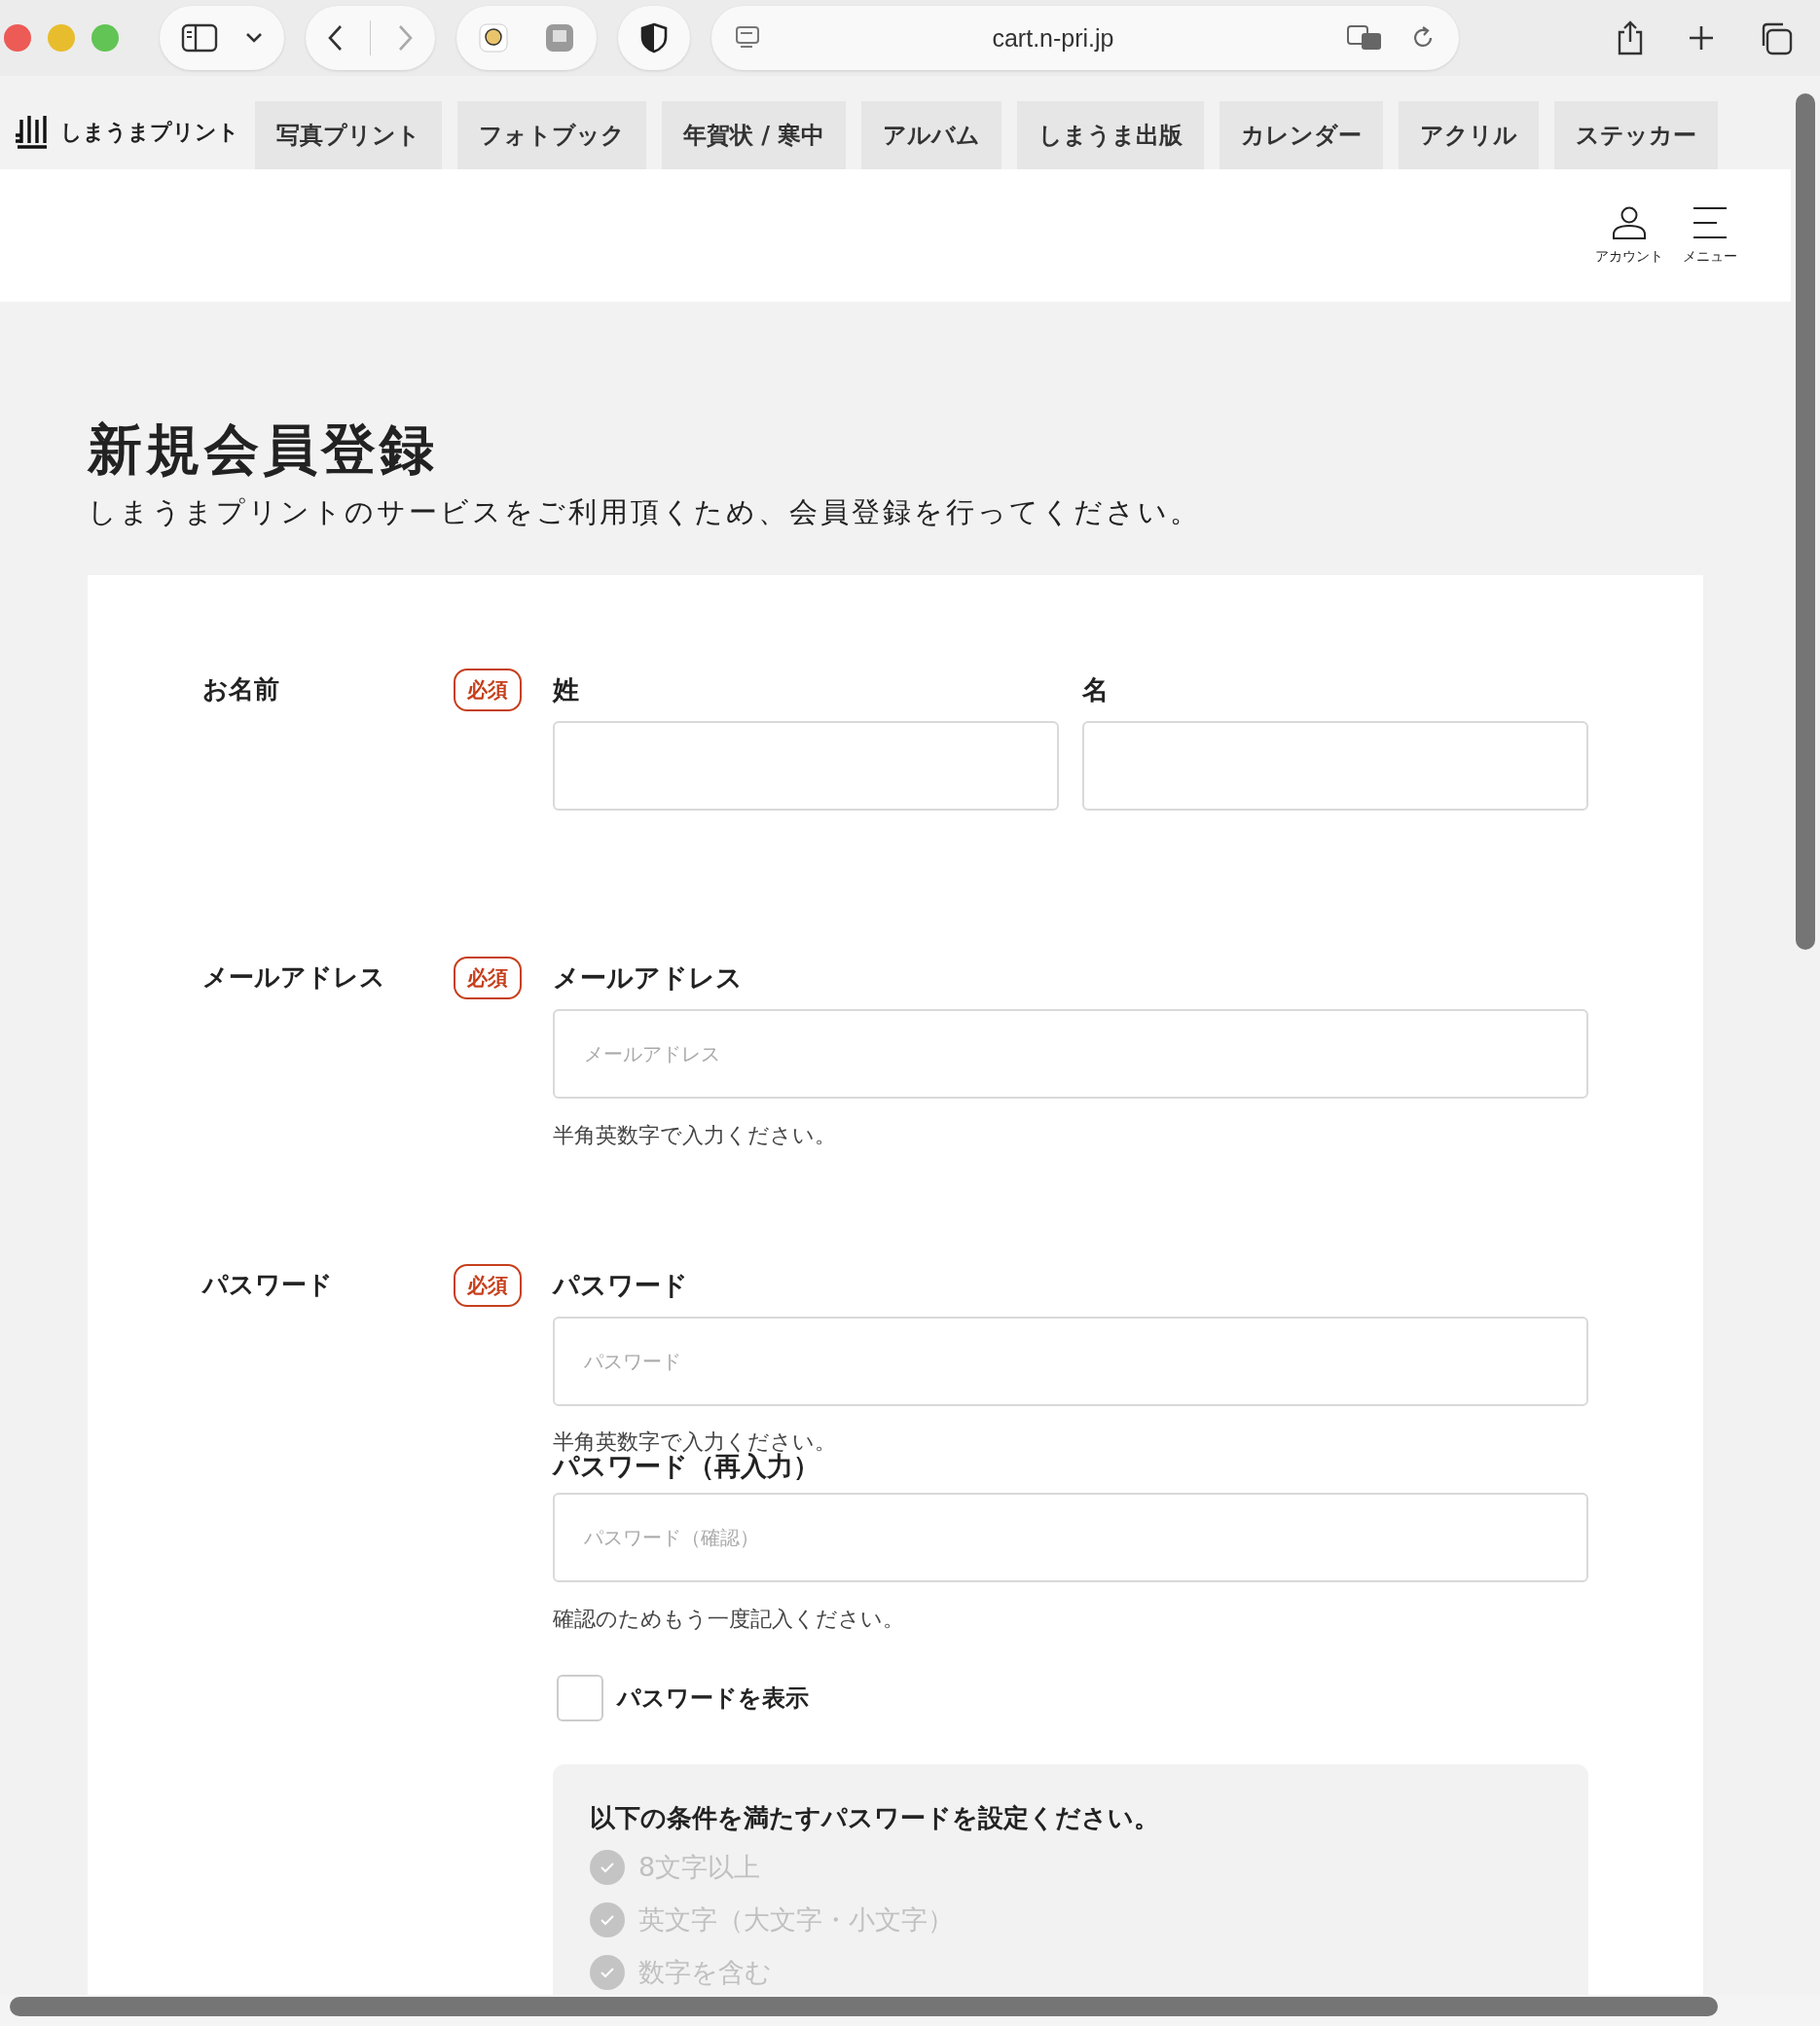 This screenshot has height=2026, width=1820. What do you see at coordinates (1710, 257) in the screenshot?
I see `header-action-label: メニュー` at bounding box center [1710, 257].